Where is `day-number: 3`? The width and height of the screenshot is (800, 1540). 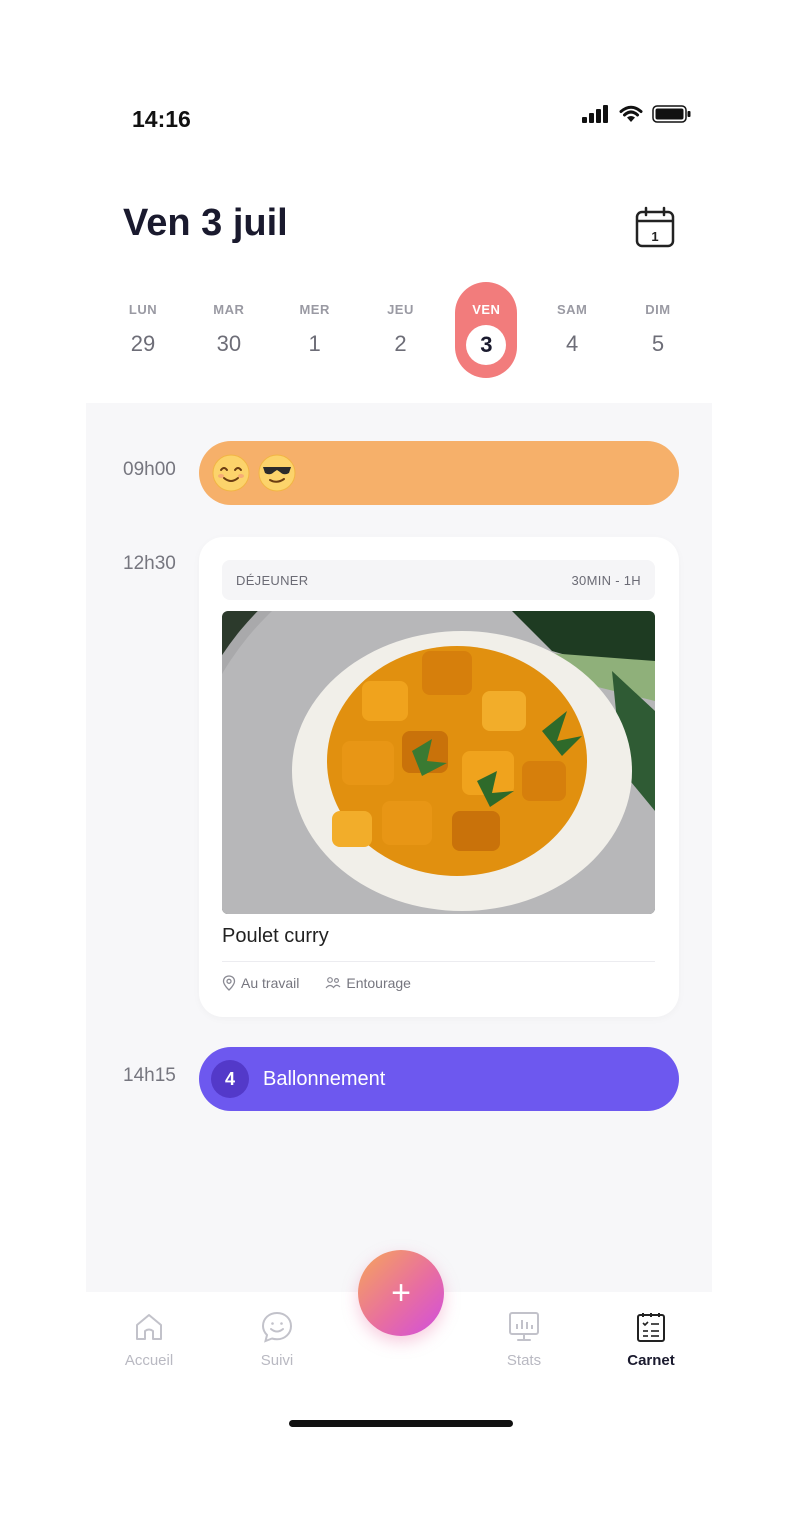
day-number: 3 is located at coordinates (486, 345).